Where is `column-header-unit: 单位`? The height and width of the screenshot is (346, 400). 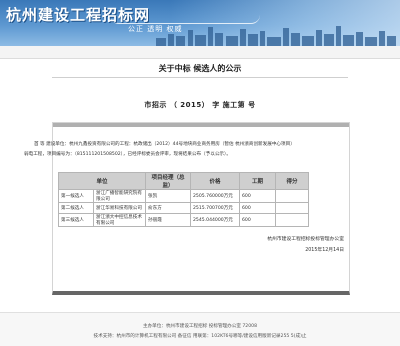
column-header-unit: 单位 is located at coordinates (102, 181).